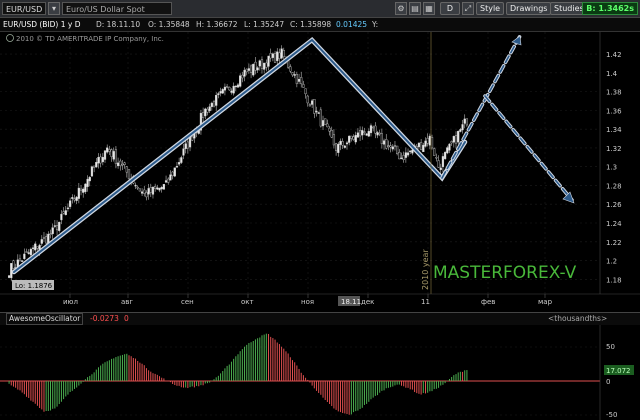 This screenshot has width=640, height=420. What do you see at coordinates (614, 55) in the screenshot?
I see `price-tick-label: 1.42` at bounding box center [614, 55].